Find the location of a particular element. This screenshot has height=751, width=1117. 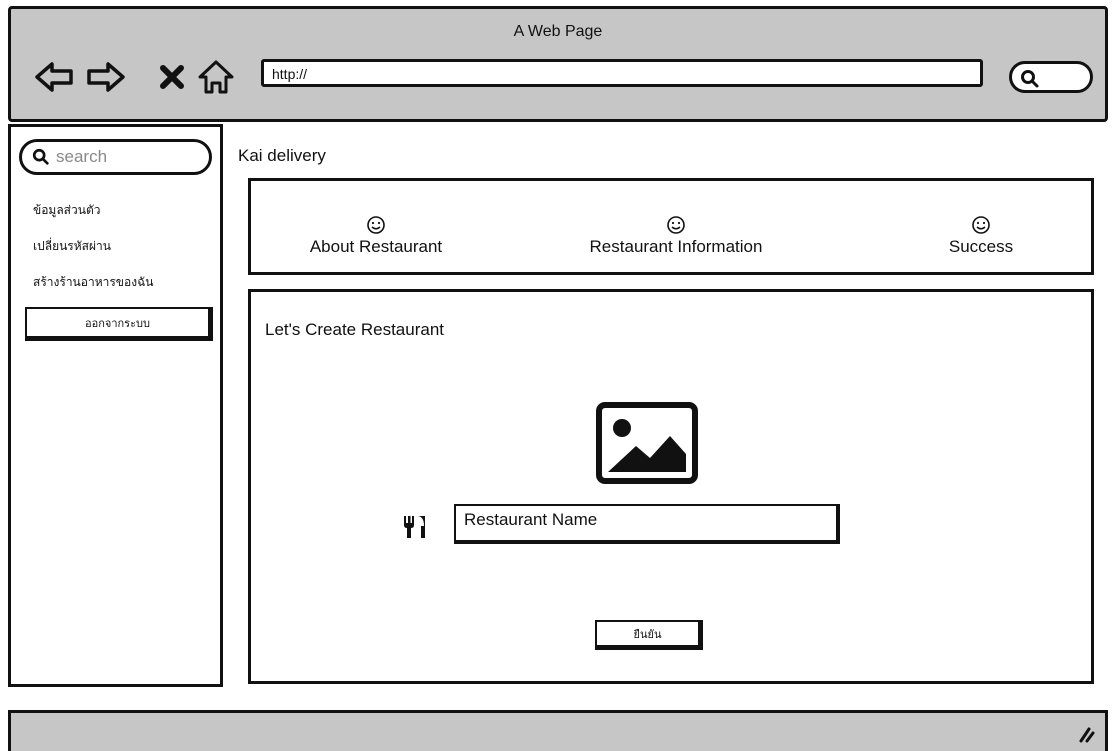

forward-arrow-icon is located at coordinates (106, 77).